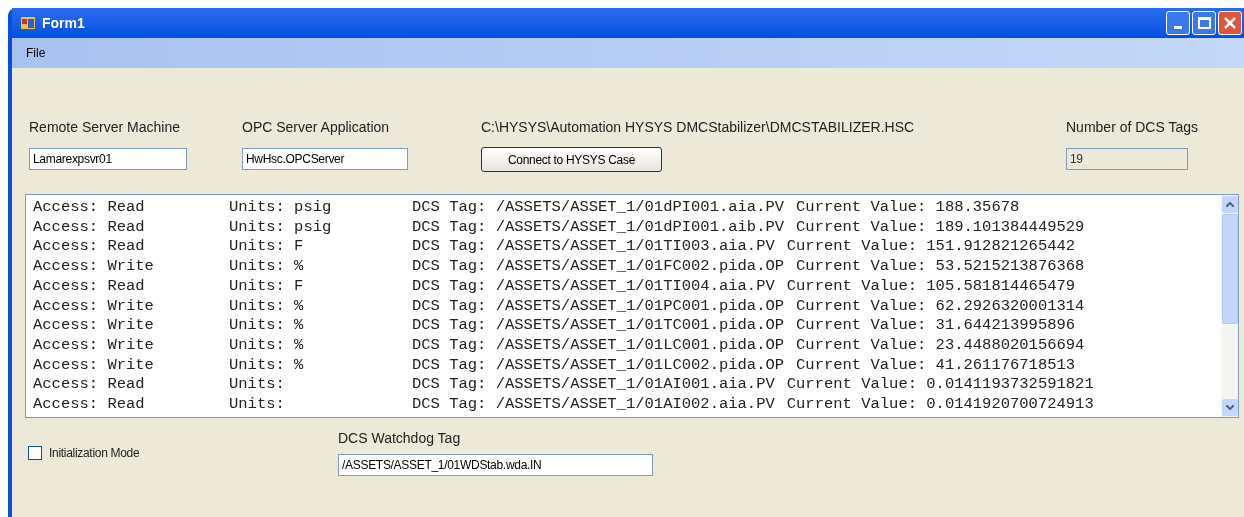 The width and height of the screenshot is (1244, 517). What do you see at coordinates (931, 247) in the screenshot?
I see `list-cell: Current Value: 151.912821265442` at bounding box center [931, 247].